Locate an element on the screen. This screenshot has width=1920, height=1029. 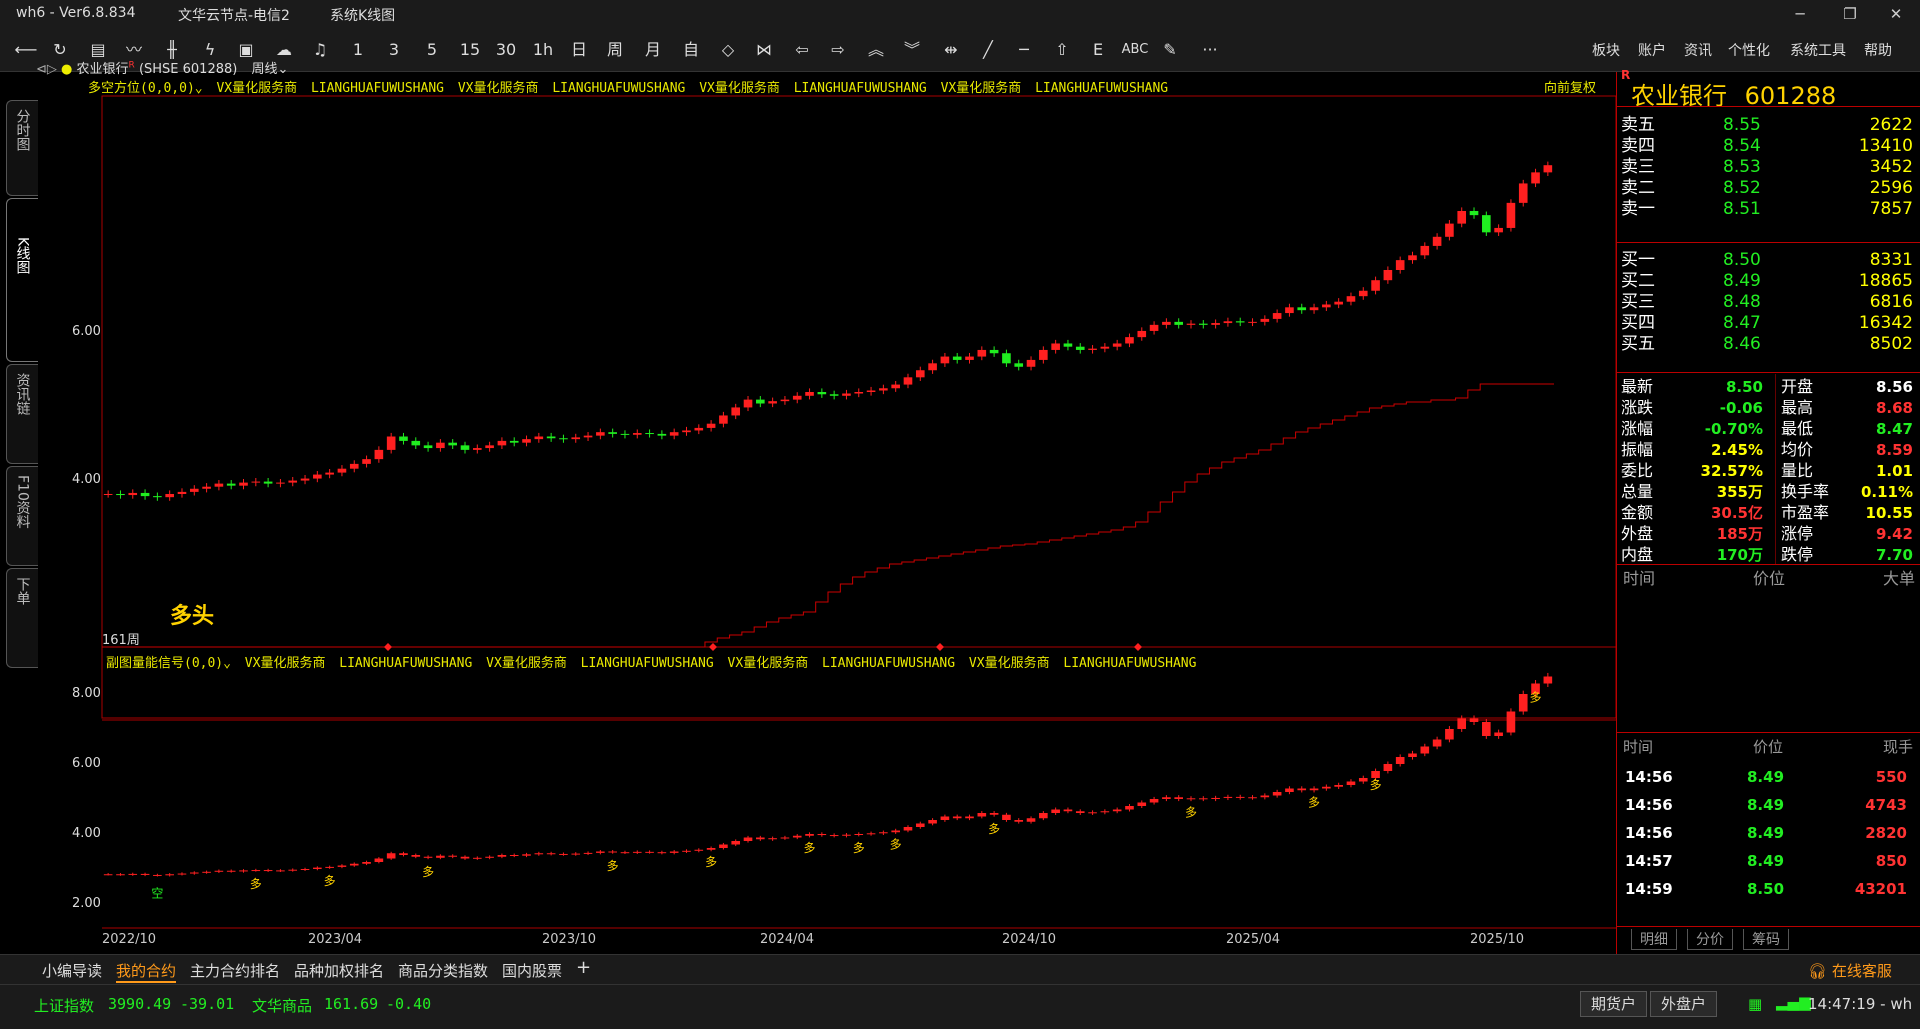
close-icon: ✕ is located at coordinates (1896, 14).